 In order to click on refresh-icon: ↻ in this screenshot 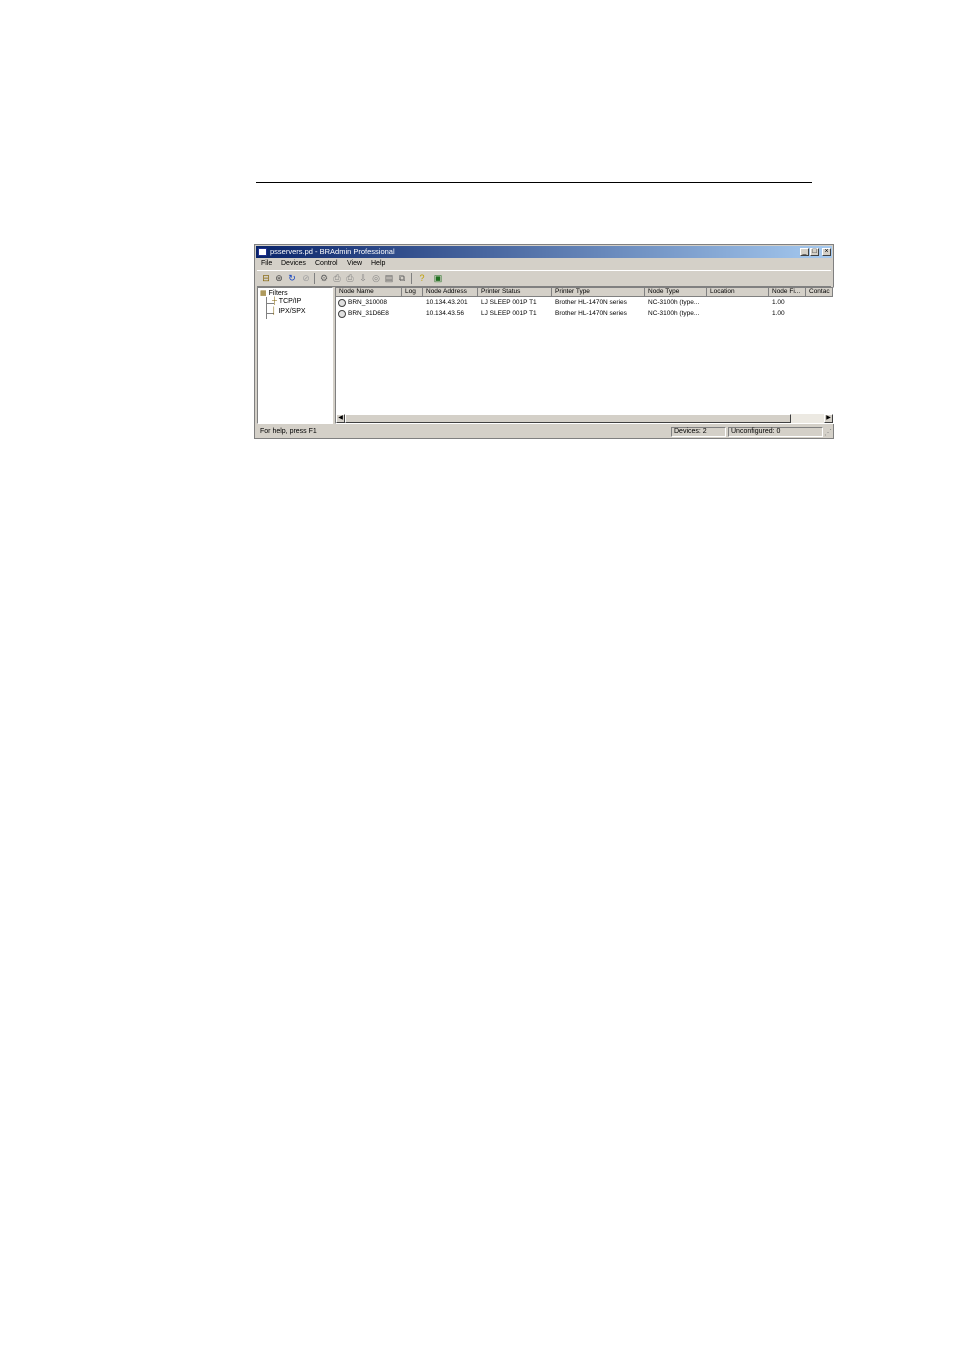, I will do `click(292, 278)`.